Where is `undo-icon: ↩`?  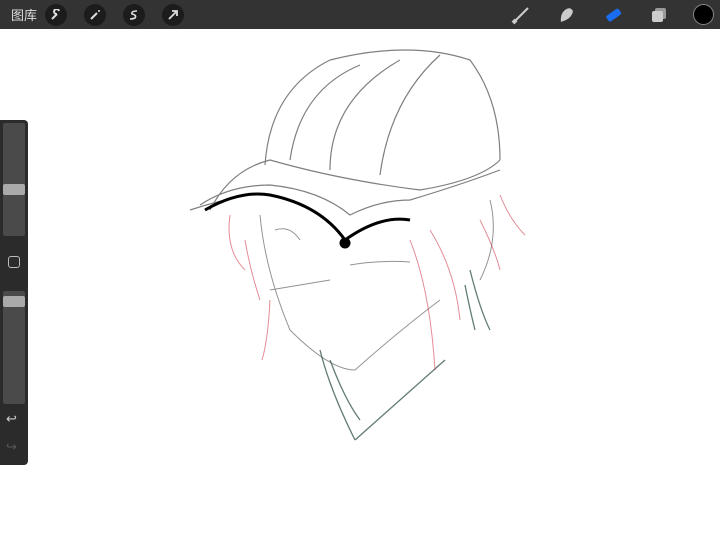 undo-icon: ↩ is located at coordinates (11, 419).